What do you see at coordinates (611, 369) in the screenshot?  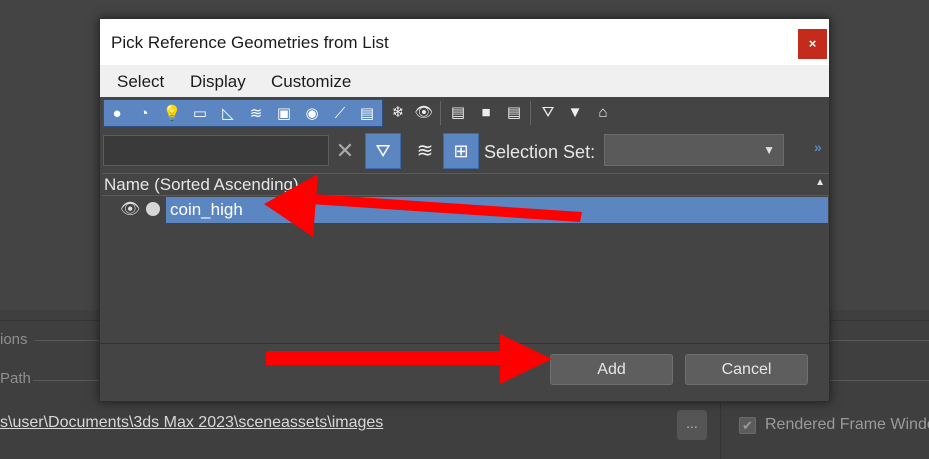 I see `add-button: Add` at bounding box center [611, 369].